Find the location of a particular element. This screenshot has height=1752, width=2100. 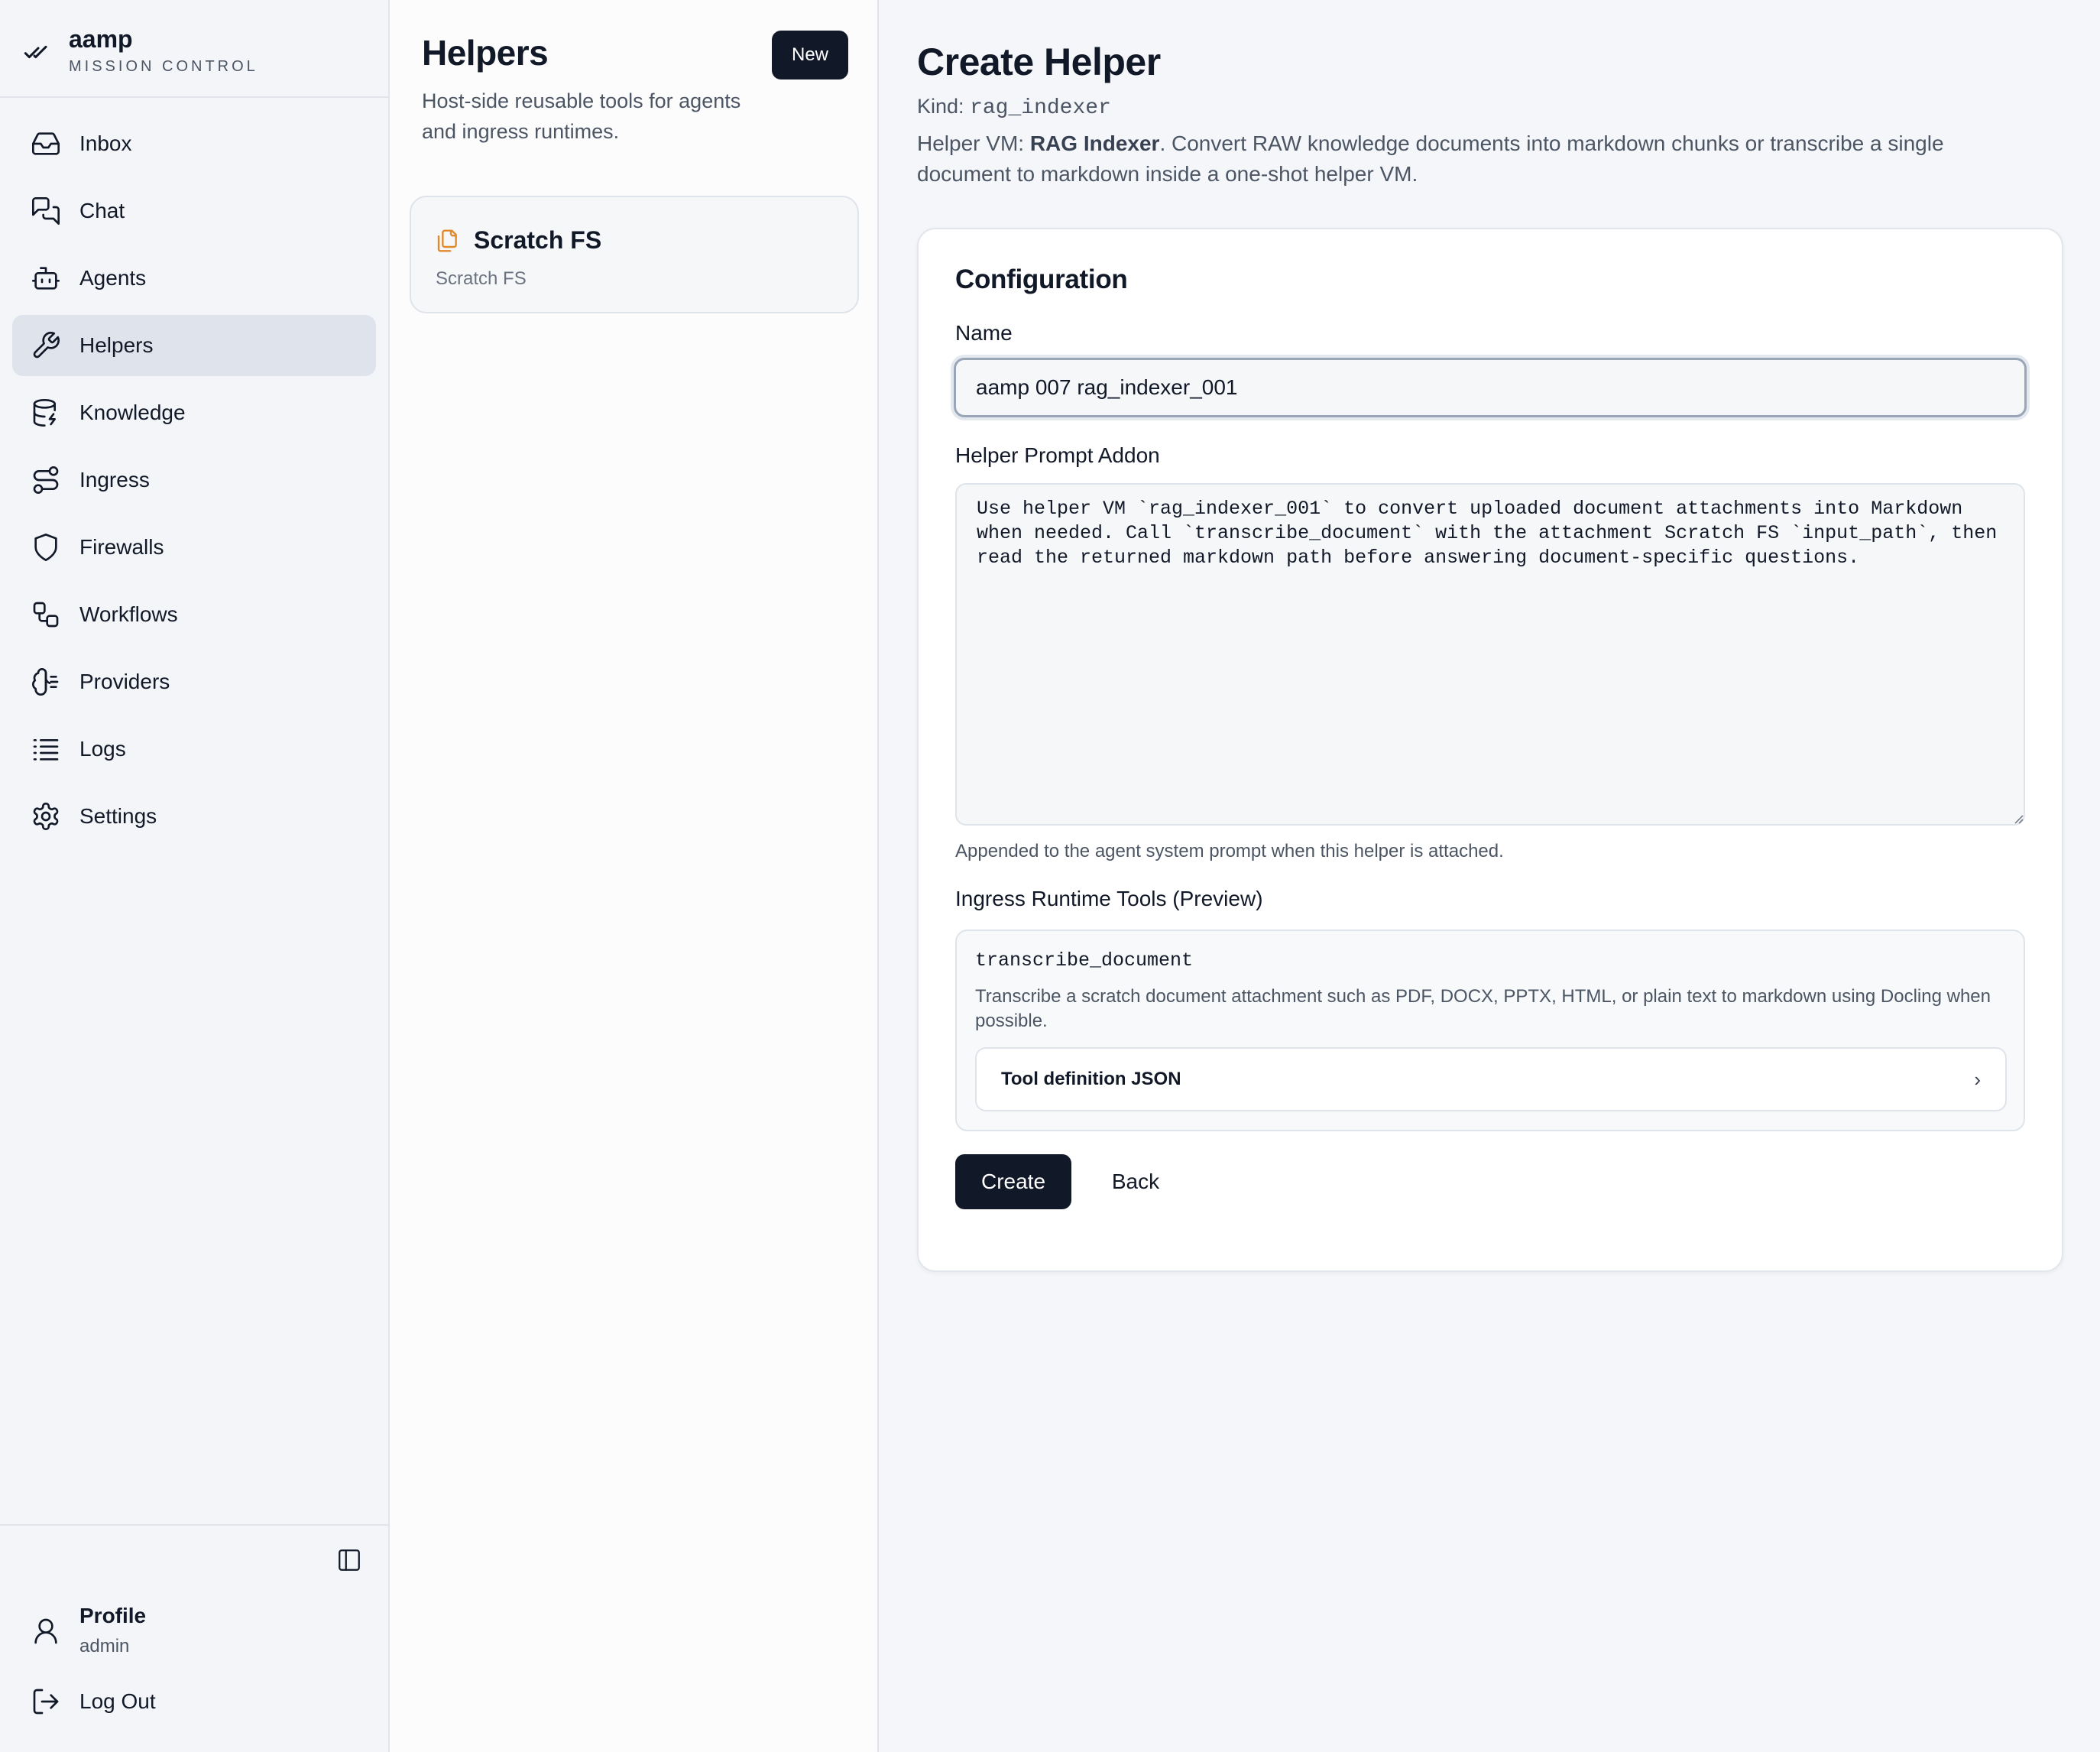

sidebar-item-label: Ingress is located at coordinates (114, 480).